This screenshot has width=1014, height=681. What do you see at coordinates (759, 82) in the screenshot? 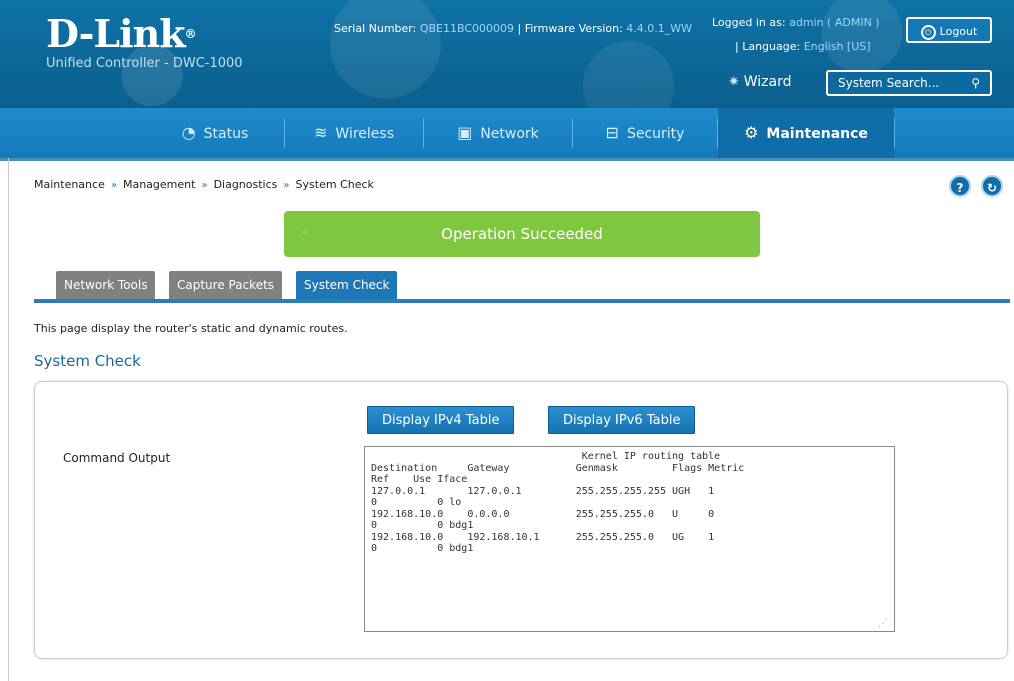
I see `wizard-link: ✷ Wizard` at bounding box center [759, 82].